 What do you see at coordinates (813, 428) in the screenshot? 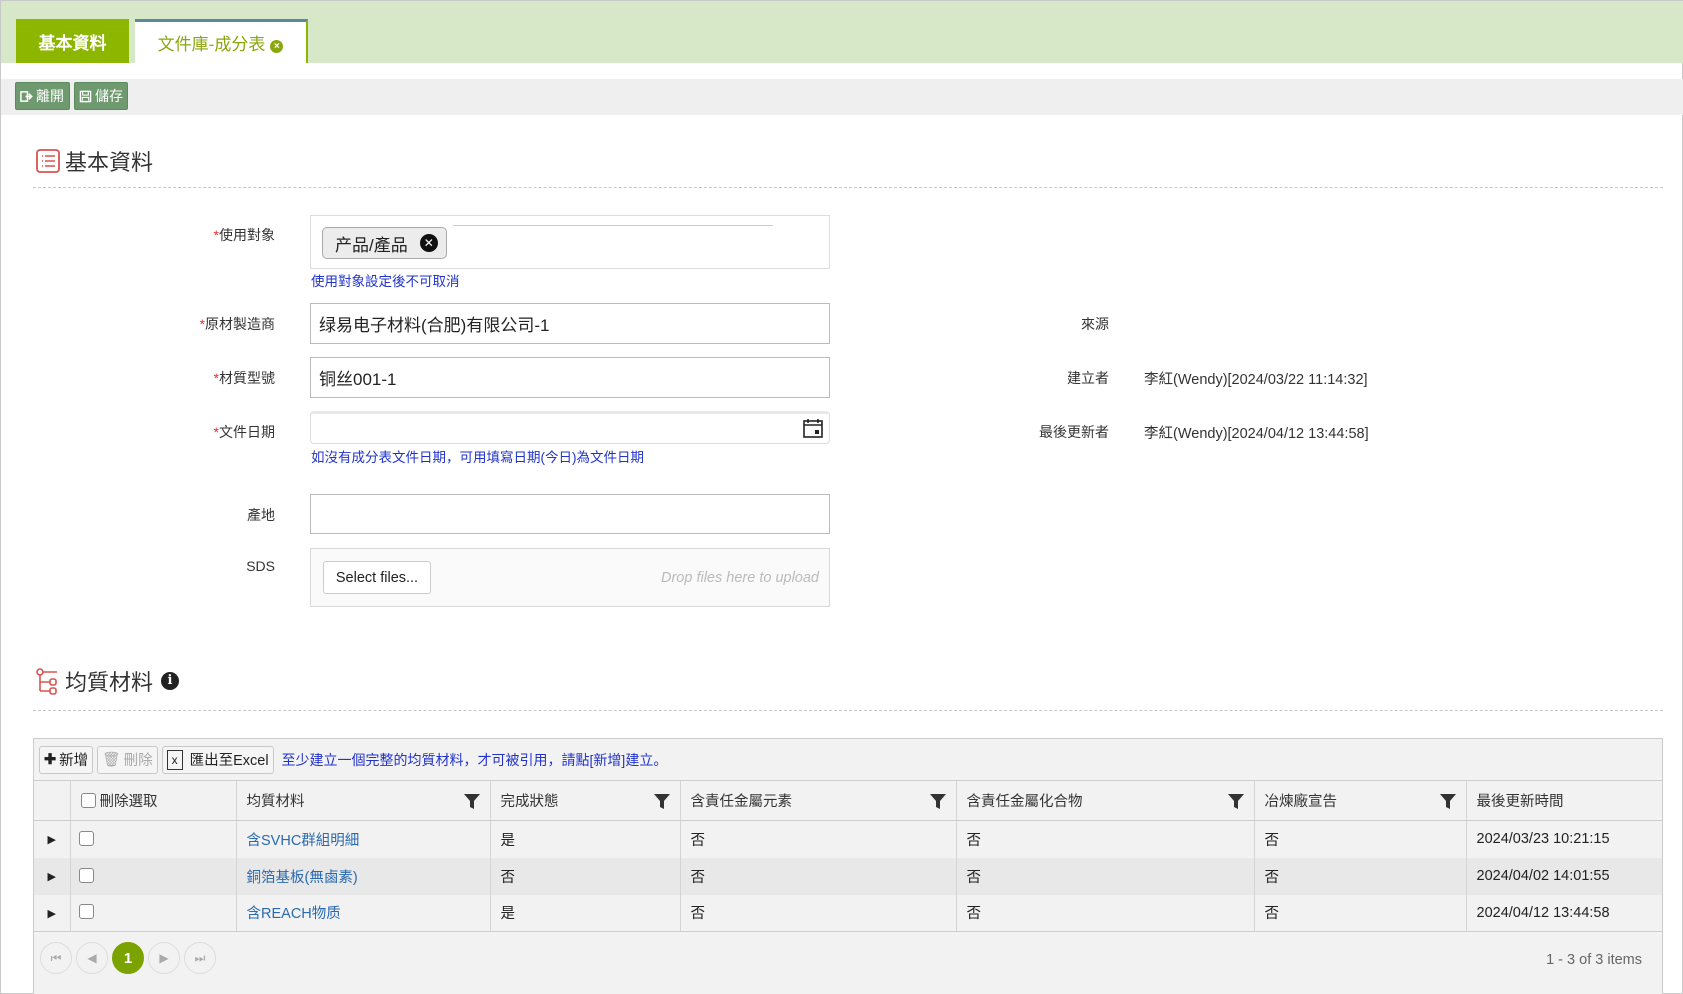
I see `calendar-icon` at bounding box center [813, 428].